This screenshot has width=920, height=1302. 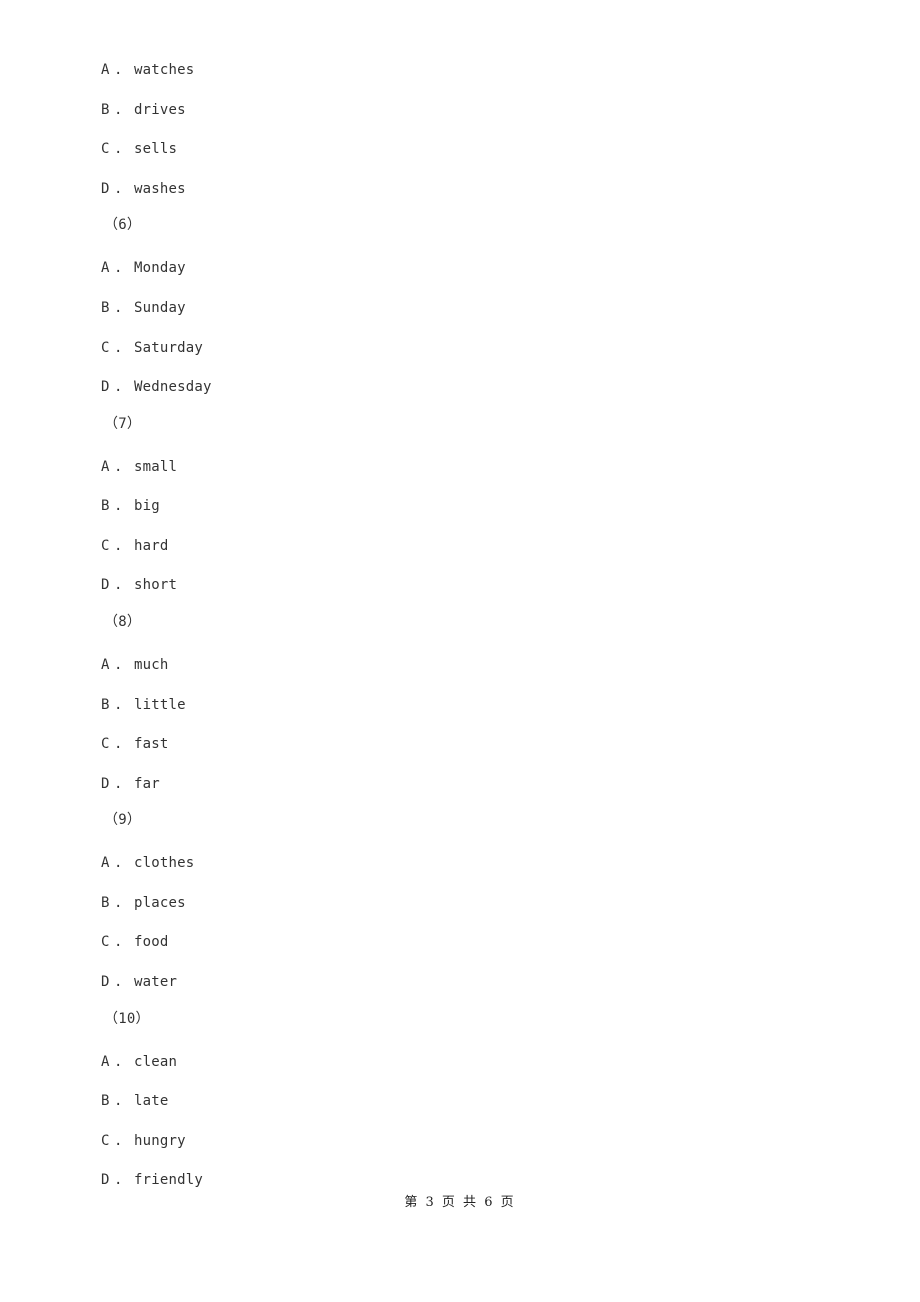 I want to click on answer-option: B. big, so click(x=130, y=506).